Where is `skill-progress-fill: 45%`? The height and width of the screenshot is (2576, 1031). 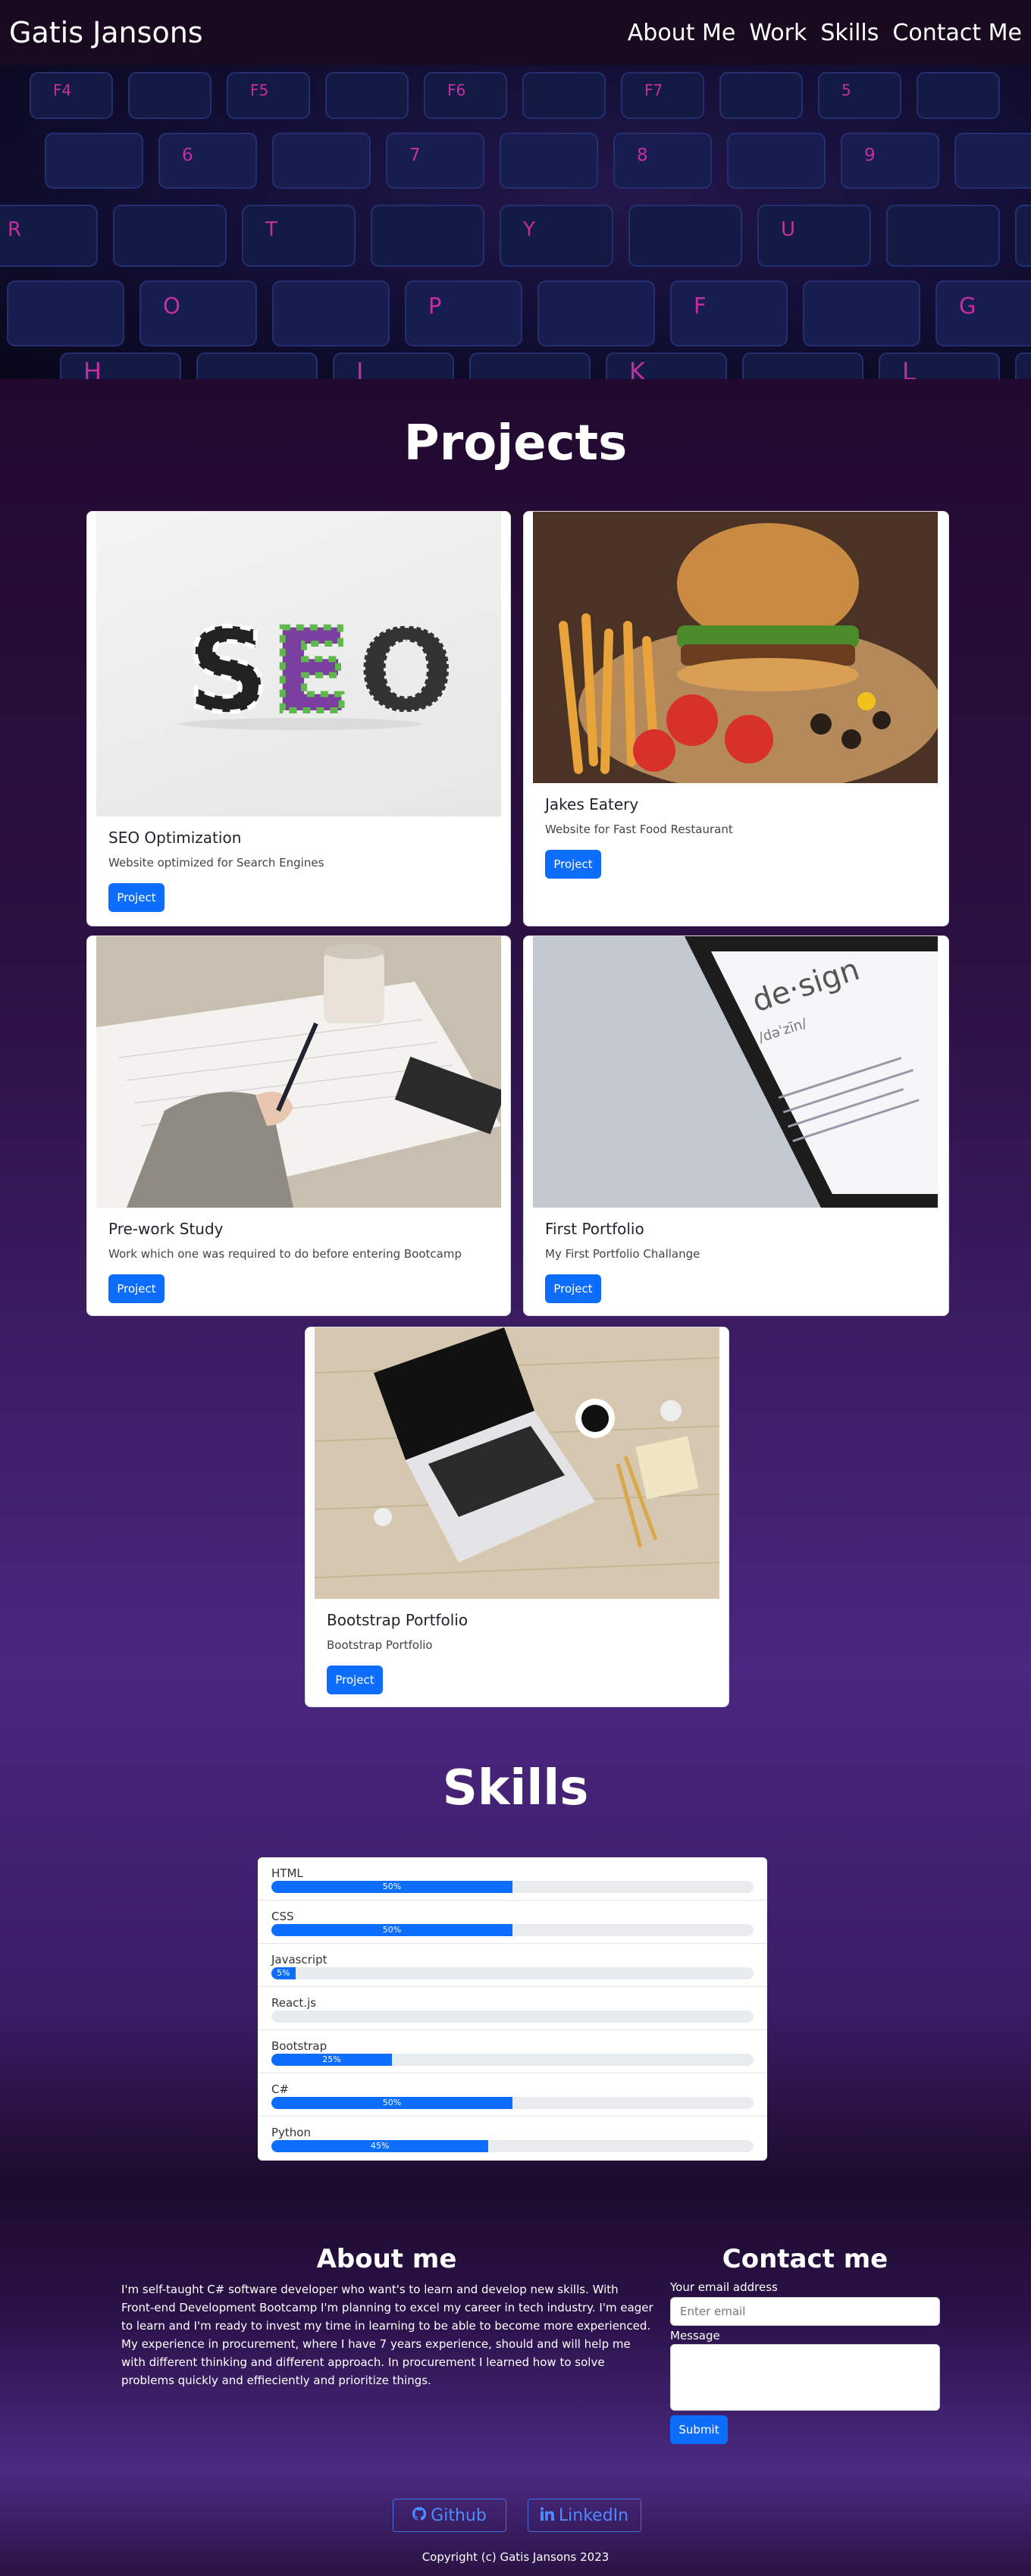 skill-progress-fill: 45% is located at coordinates (380, 2146).